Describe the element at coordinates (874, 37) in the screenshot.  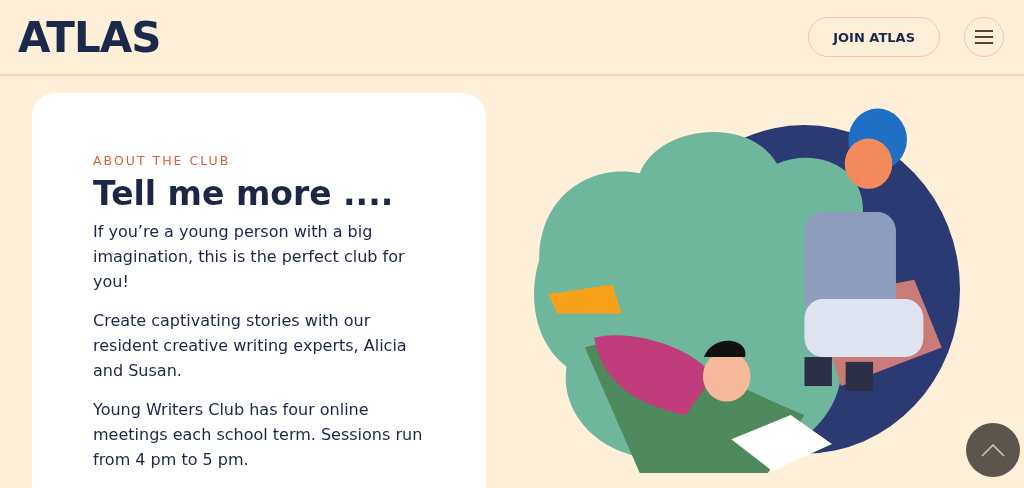
I see `join-button: JOIN ATLAS` at that location.